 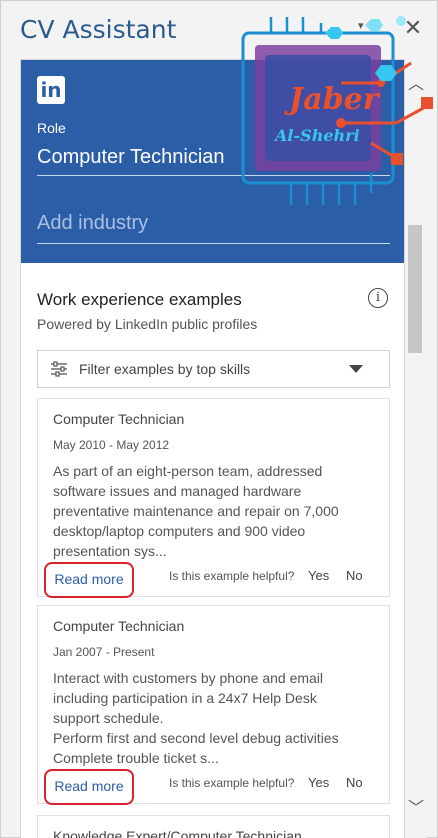 I want to click on industry-input: Add industry, so click(x=213, y=225).